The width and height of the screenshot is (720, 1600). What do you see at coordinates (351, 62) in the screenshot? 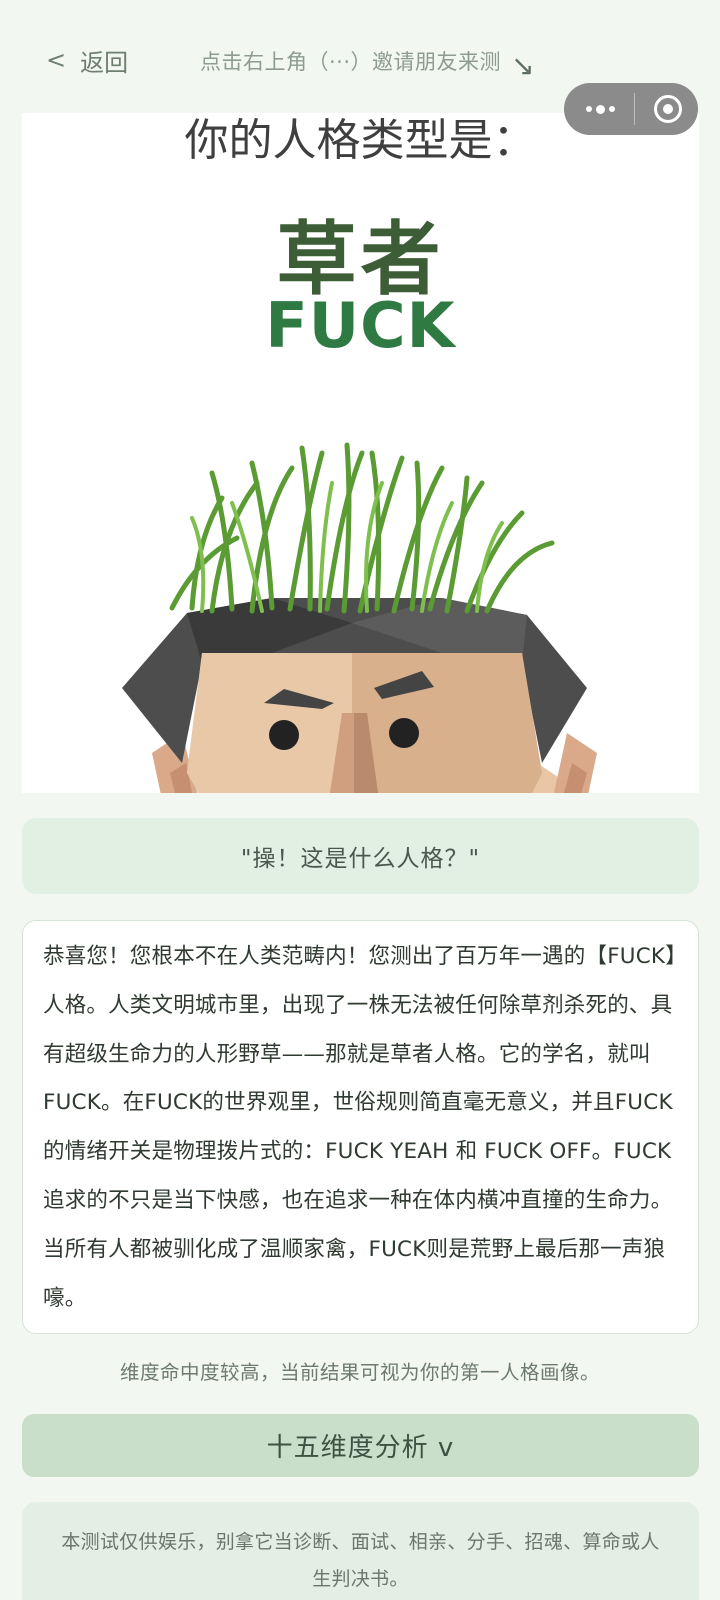
I see `invite-hint-text: 点击右上角（···）邀请朋友来测` at bounding box center [351, 62].